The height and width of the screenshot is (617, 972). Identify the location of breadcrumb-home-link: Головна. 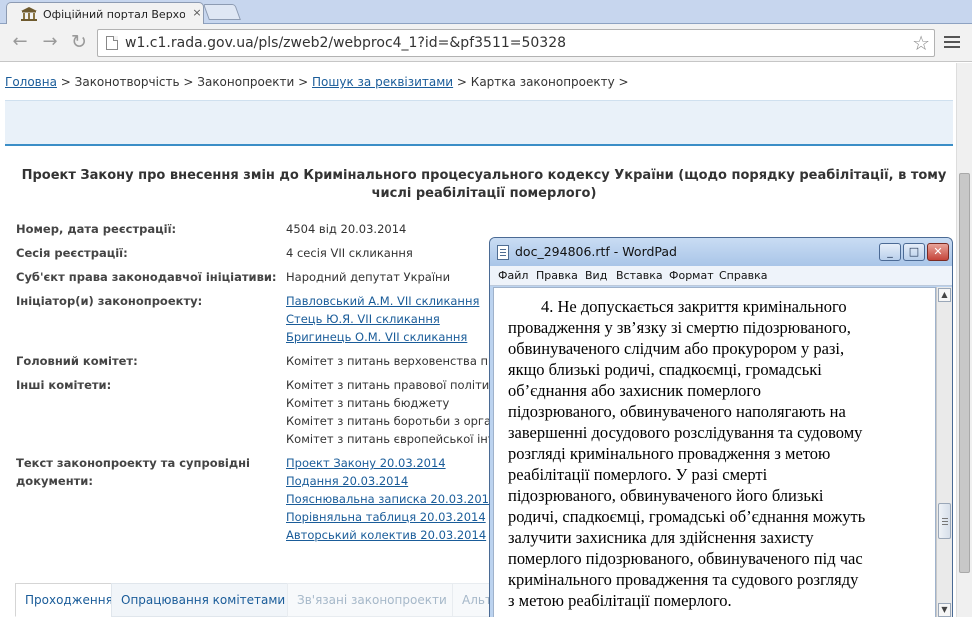
(31, 82).